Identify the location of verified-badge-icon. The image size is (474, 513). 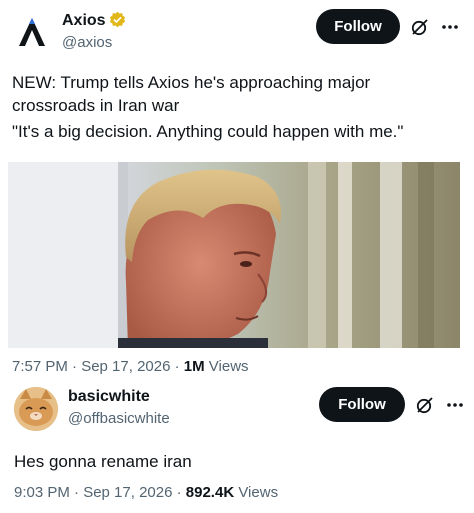
(117, 19).